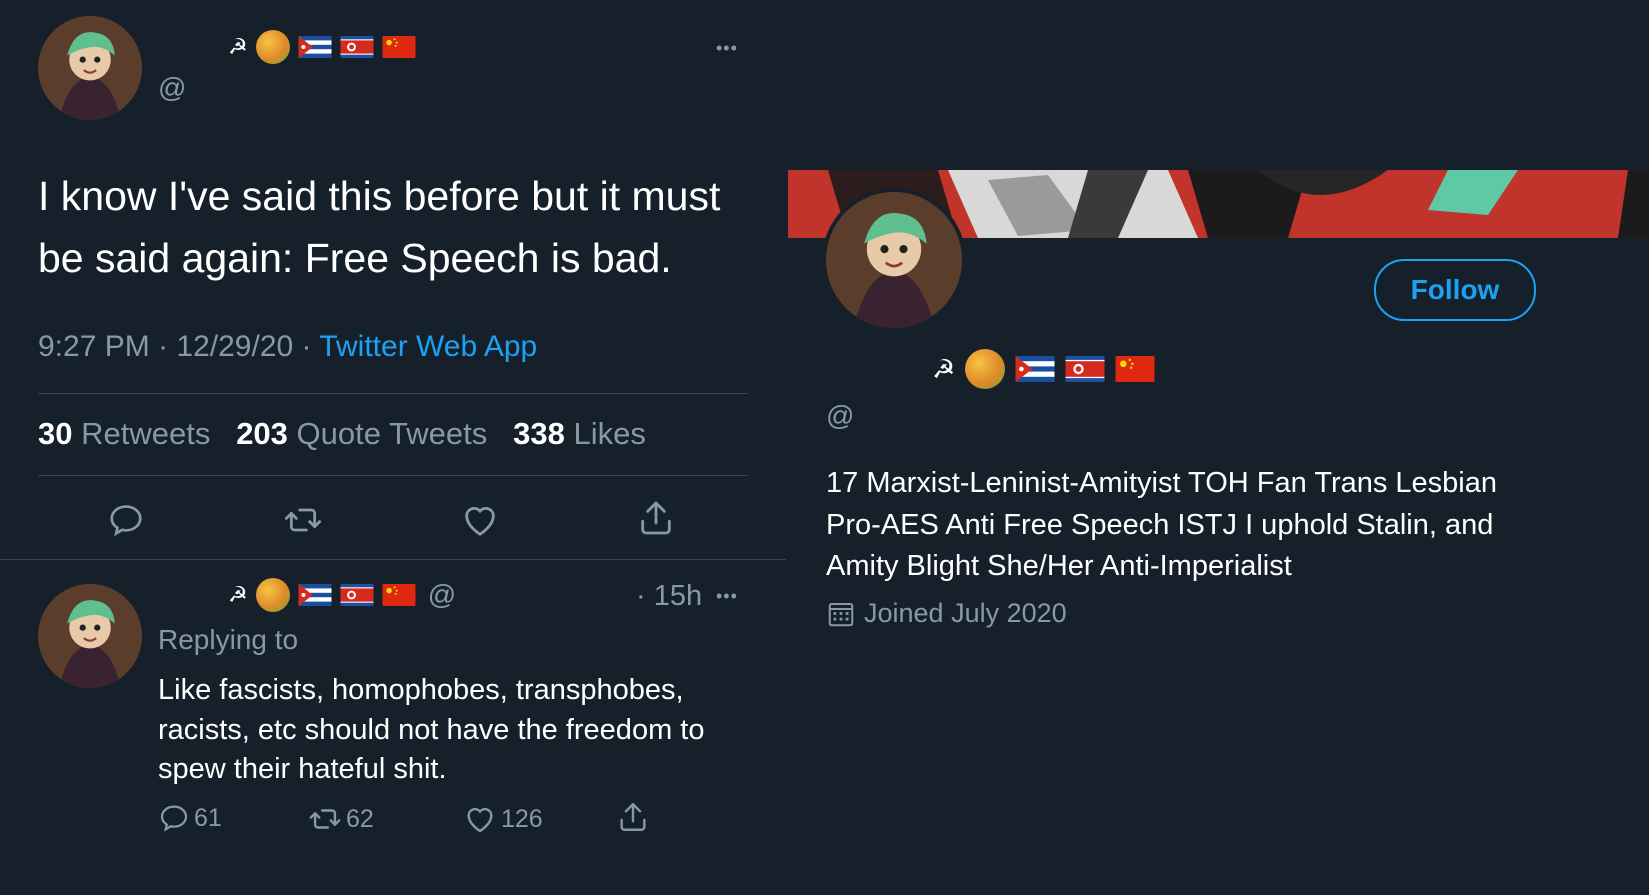 The image size is (1649, 895). What do you see at coordinates (609, 433) in the screenshot?
I see `likes-label: Likes` at bounding box center [609, 433].